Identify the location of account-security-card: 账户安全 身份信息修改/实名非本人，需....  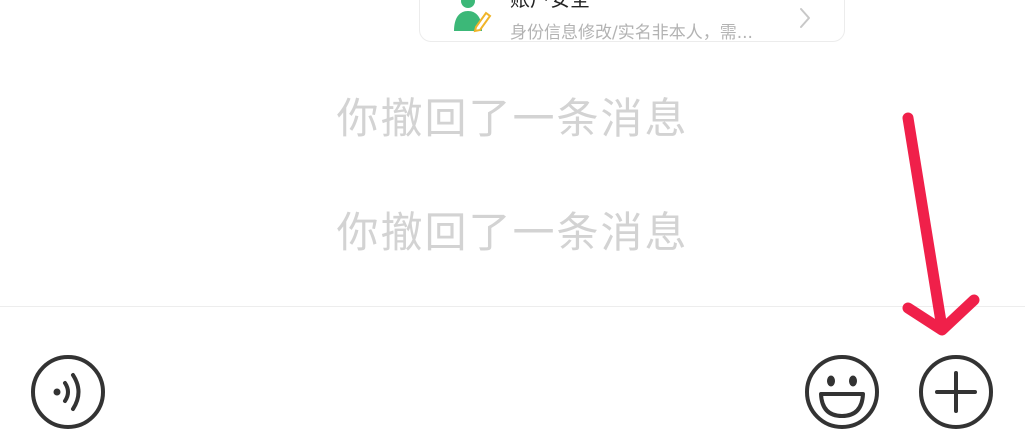
(632, 21).